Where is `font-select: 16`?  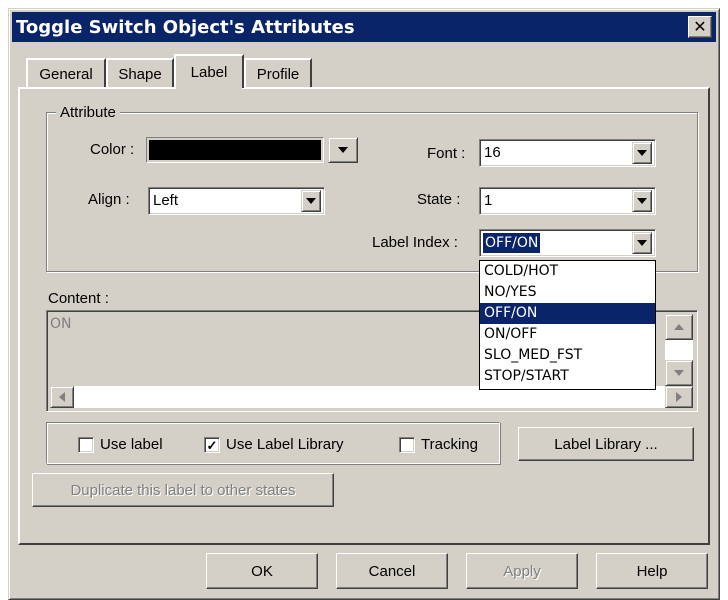 font-select: 16 is located at coordinates (567, 153).